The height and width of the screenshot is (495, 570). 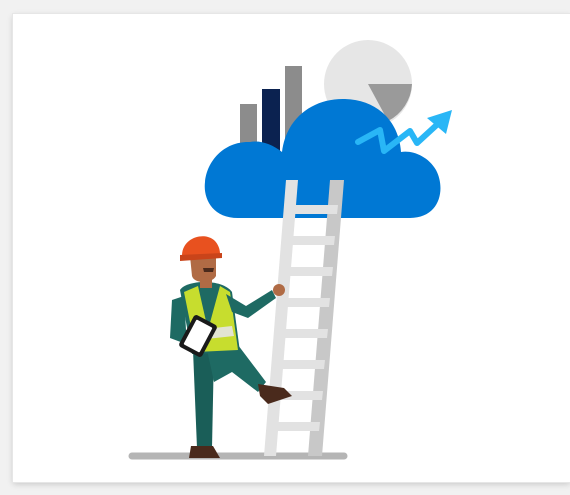 I want to click on ladder-icon, so click(x=304, y=318).